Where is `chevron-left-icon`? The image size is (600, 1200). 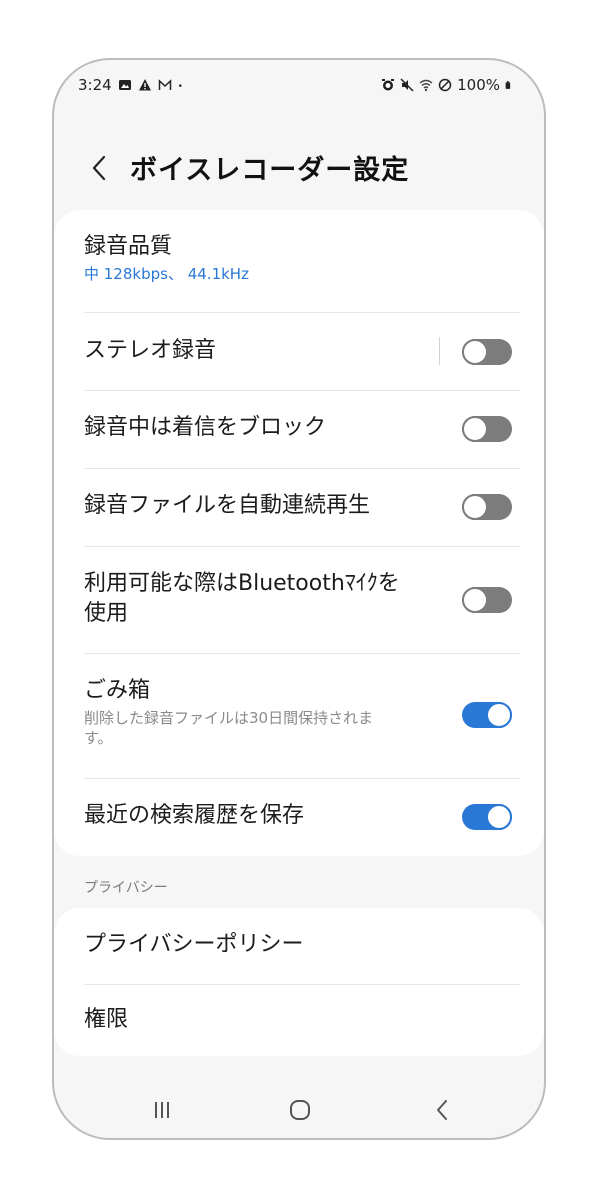 chevron-left-icon is located at coordinates (99, 168).